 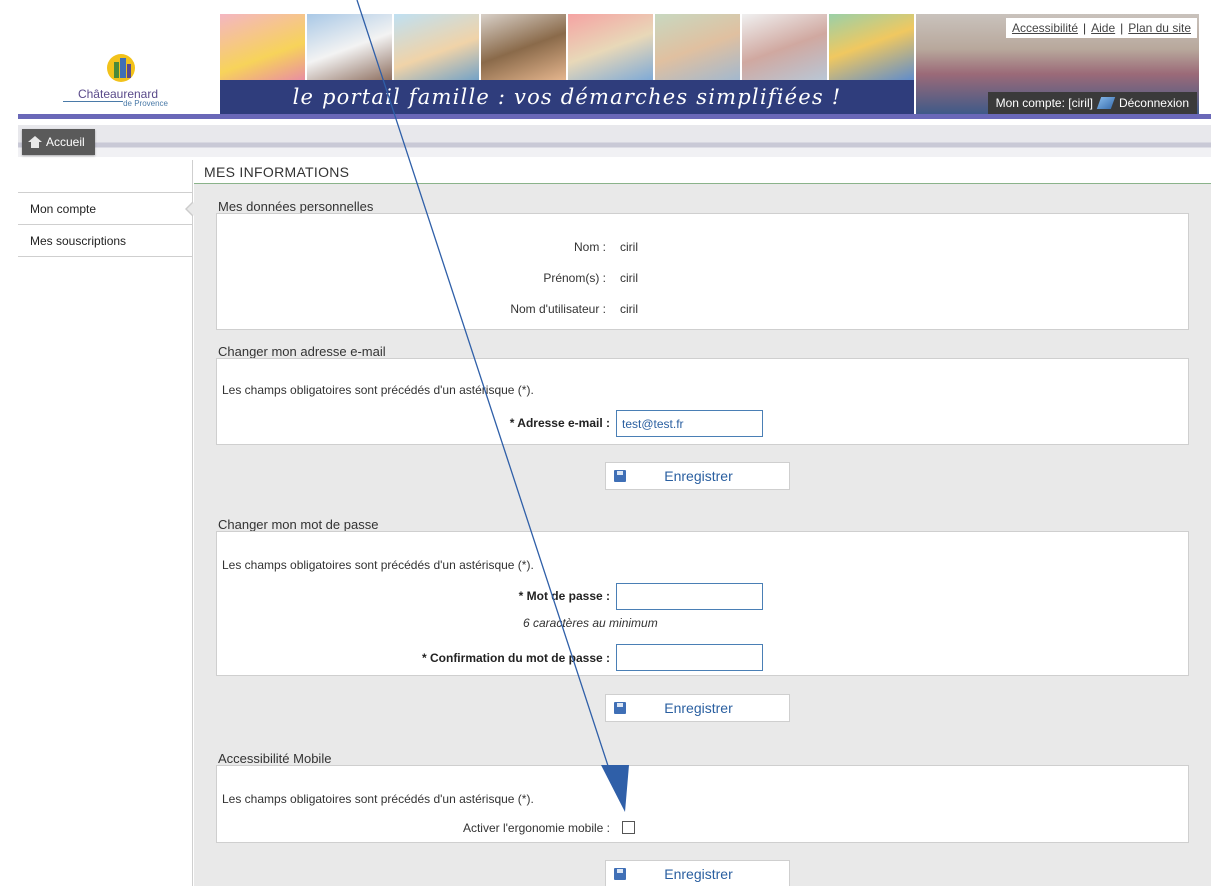 I want to click on accessibility-link: Accessibilité, so click(x=1045, y=28).